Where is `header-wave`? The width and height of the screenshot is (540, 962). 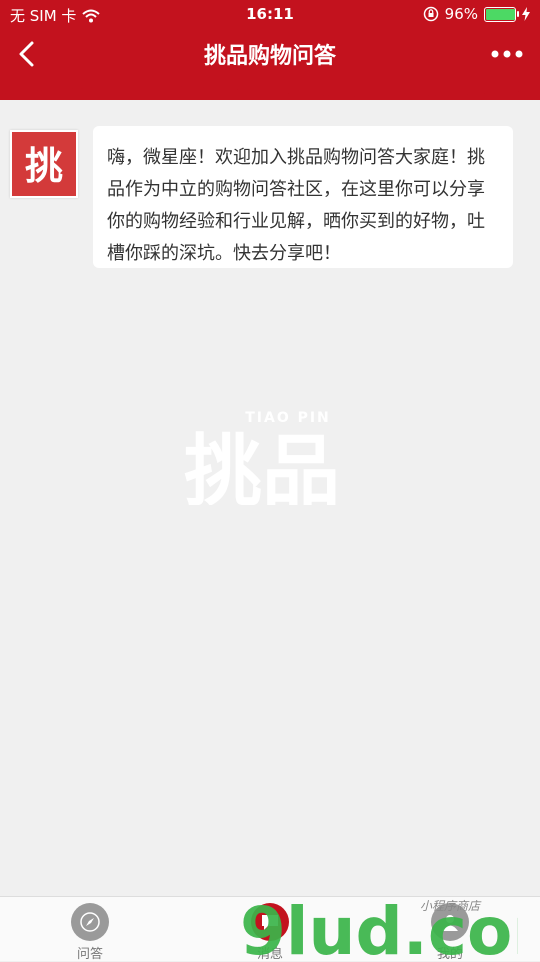 header-wave is located at coordinates (270, 88).